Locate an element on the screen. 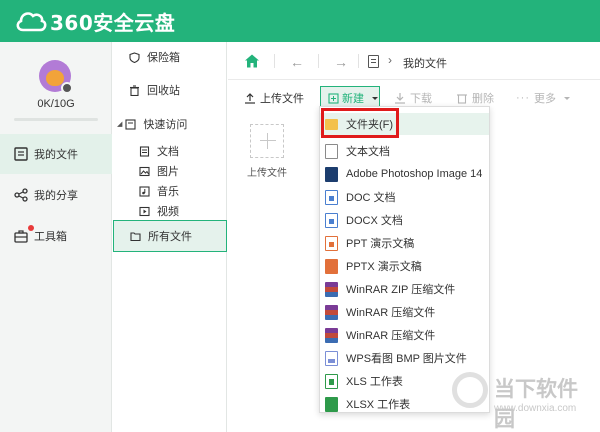  sidebar-item-vault: 保险箱 is located at coordinates (170, 57).